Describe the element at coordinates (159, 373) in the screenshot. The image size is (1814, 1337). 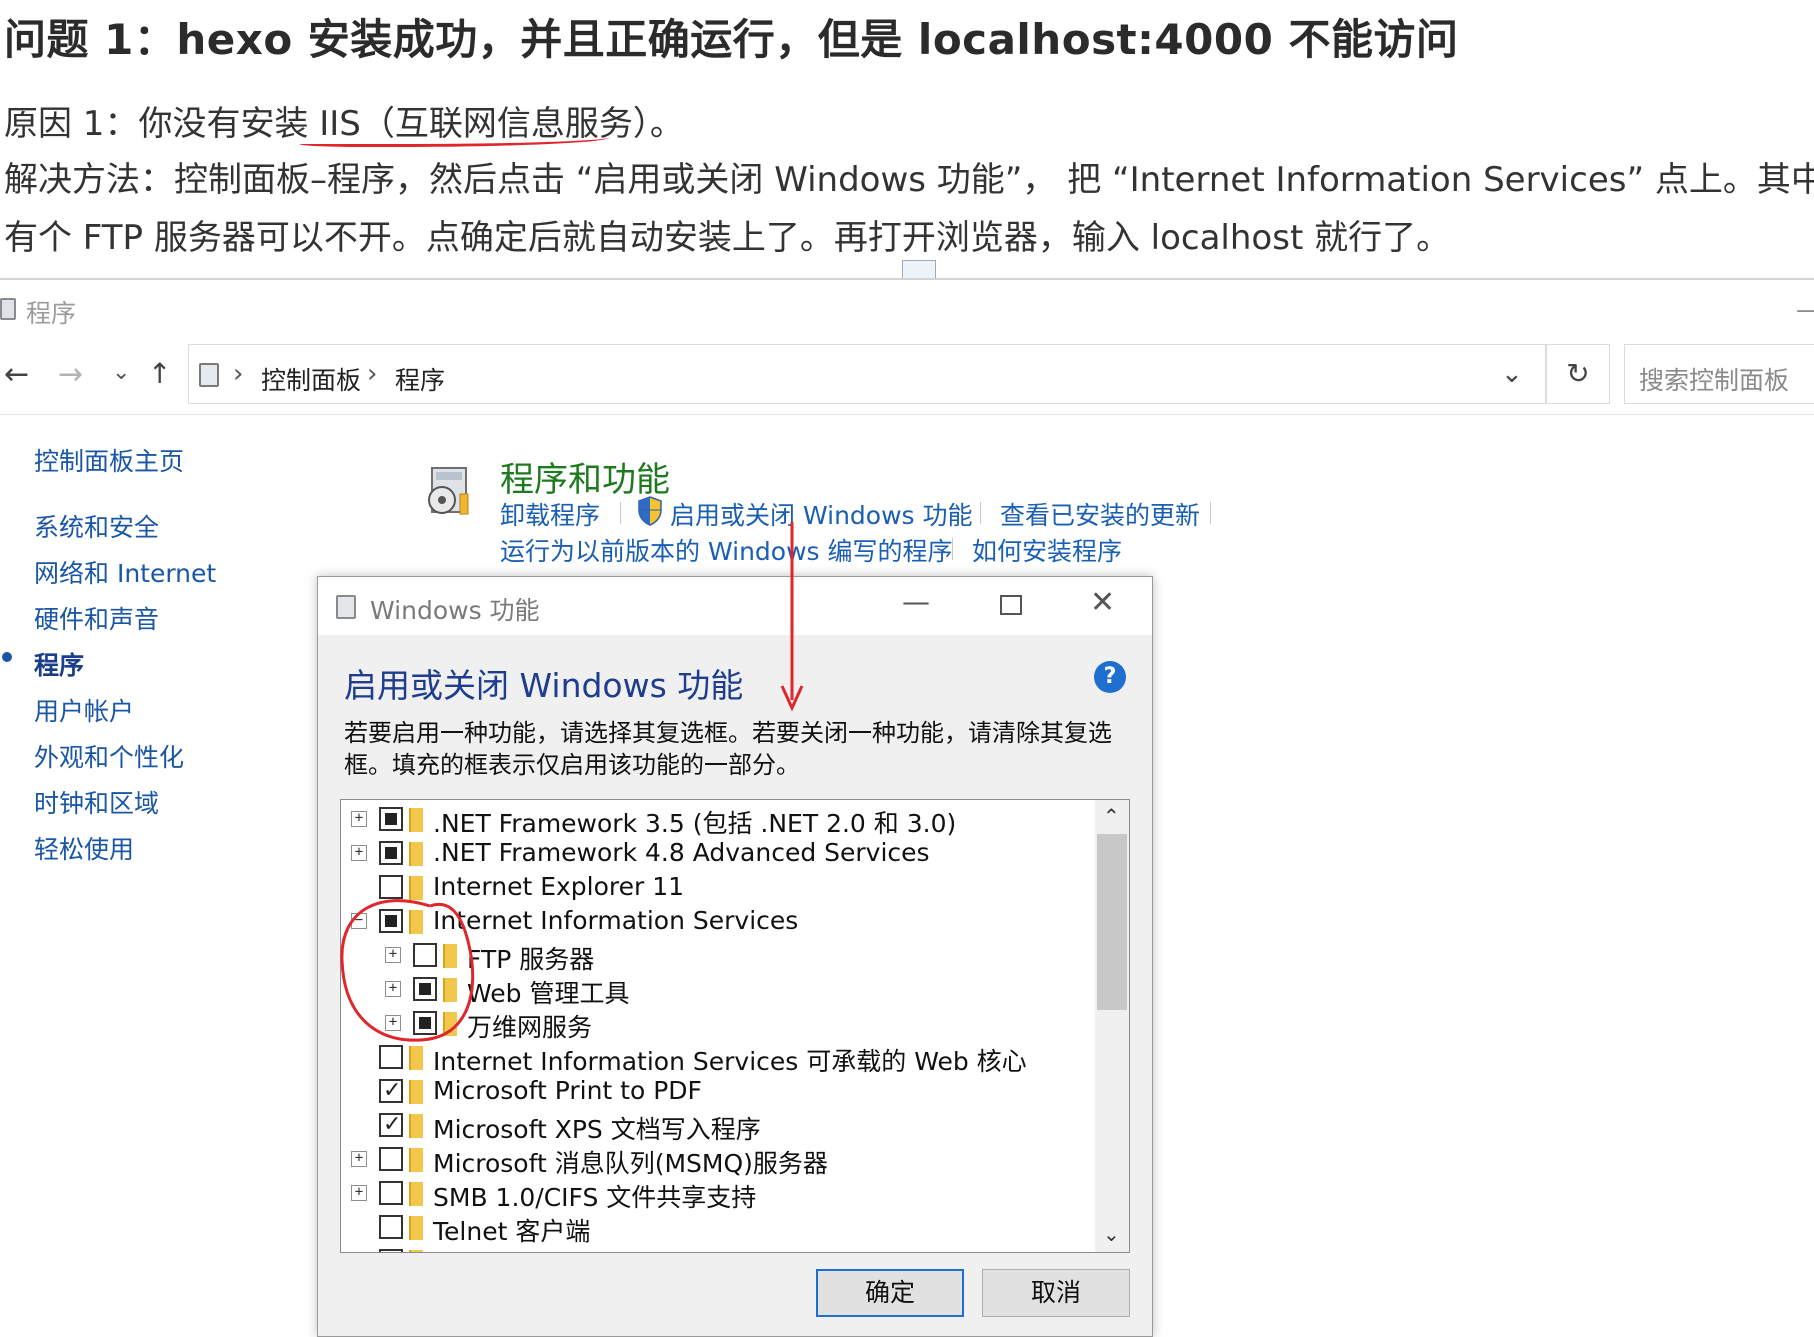
I see `up-arrow-icon: ↑` at that location.